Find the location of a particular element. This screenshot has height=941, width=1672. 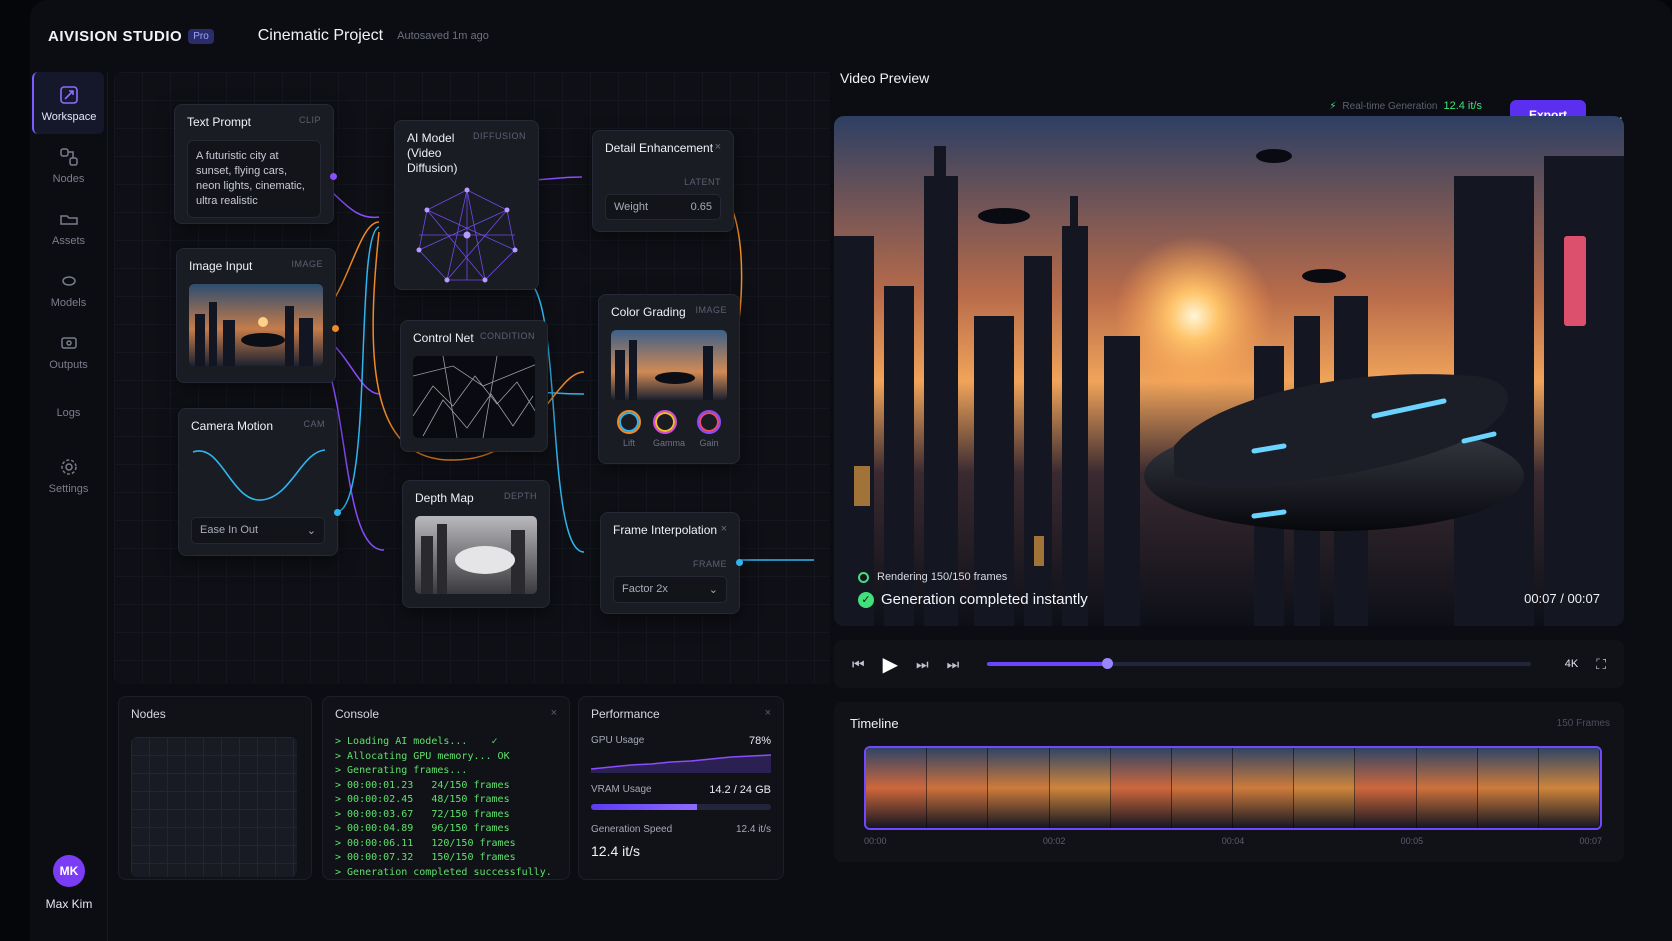

preview-title: Video Preview is located at coordinates (885, 78).